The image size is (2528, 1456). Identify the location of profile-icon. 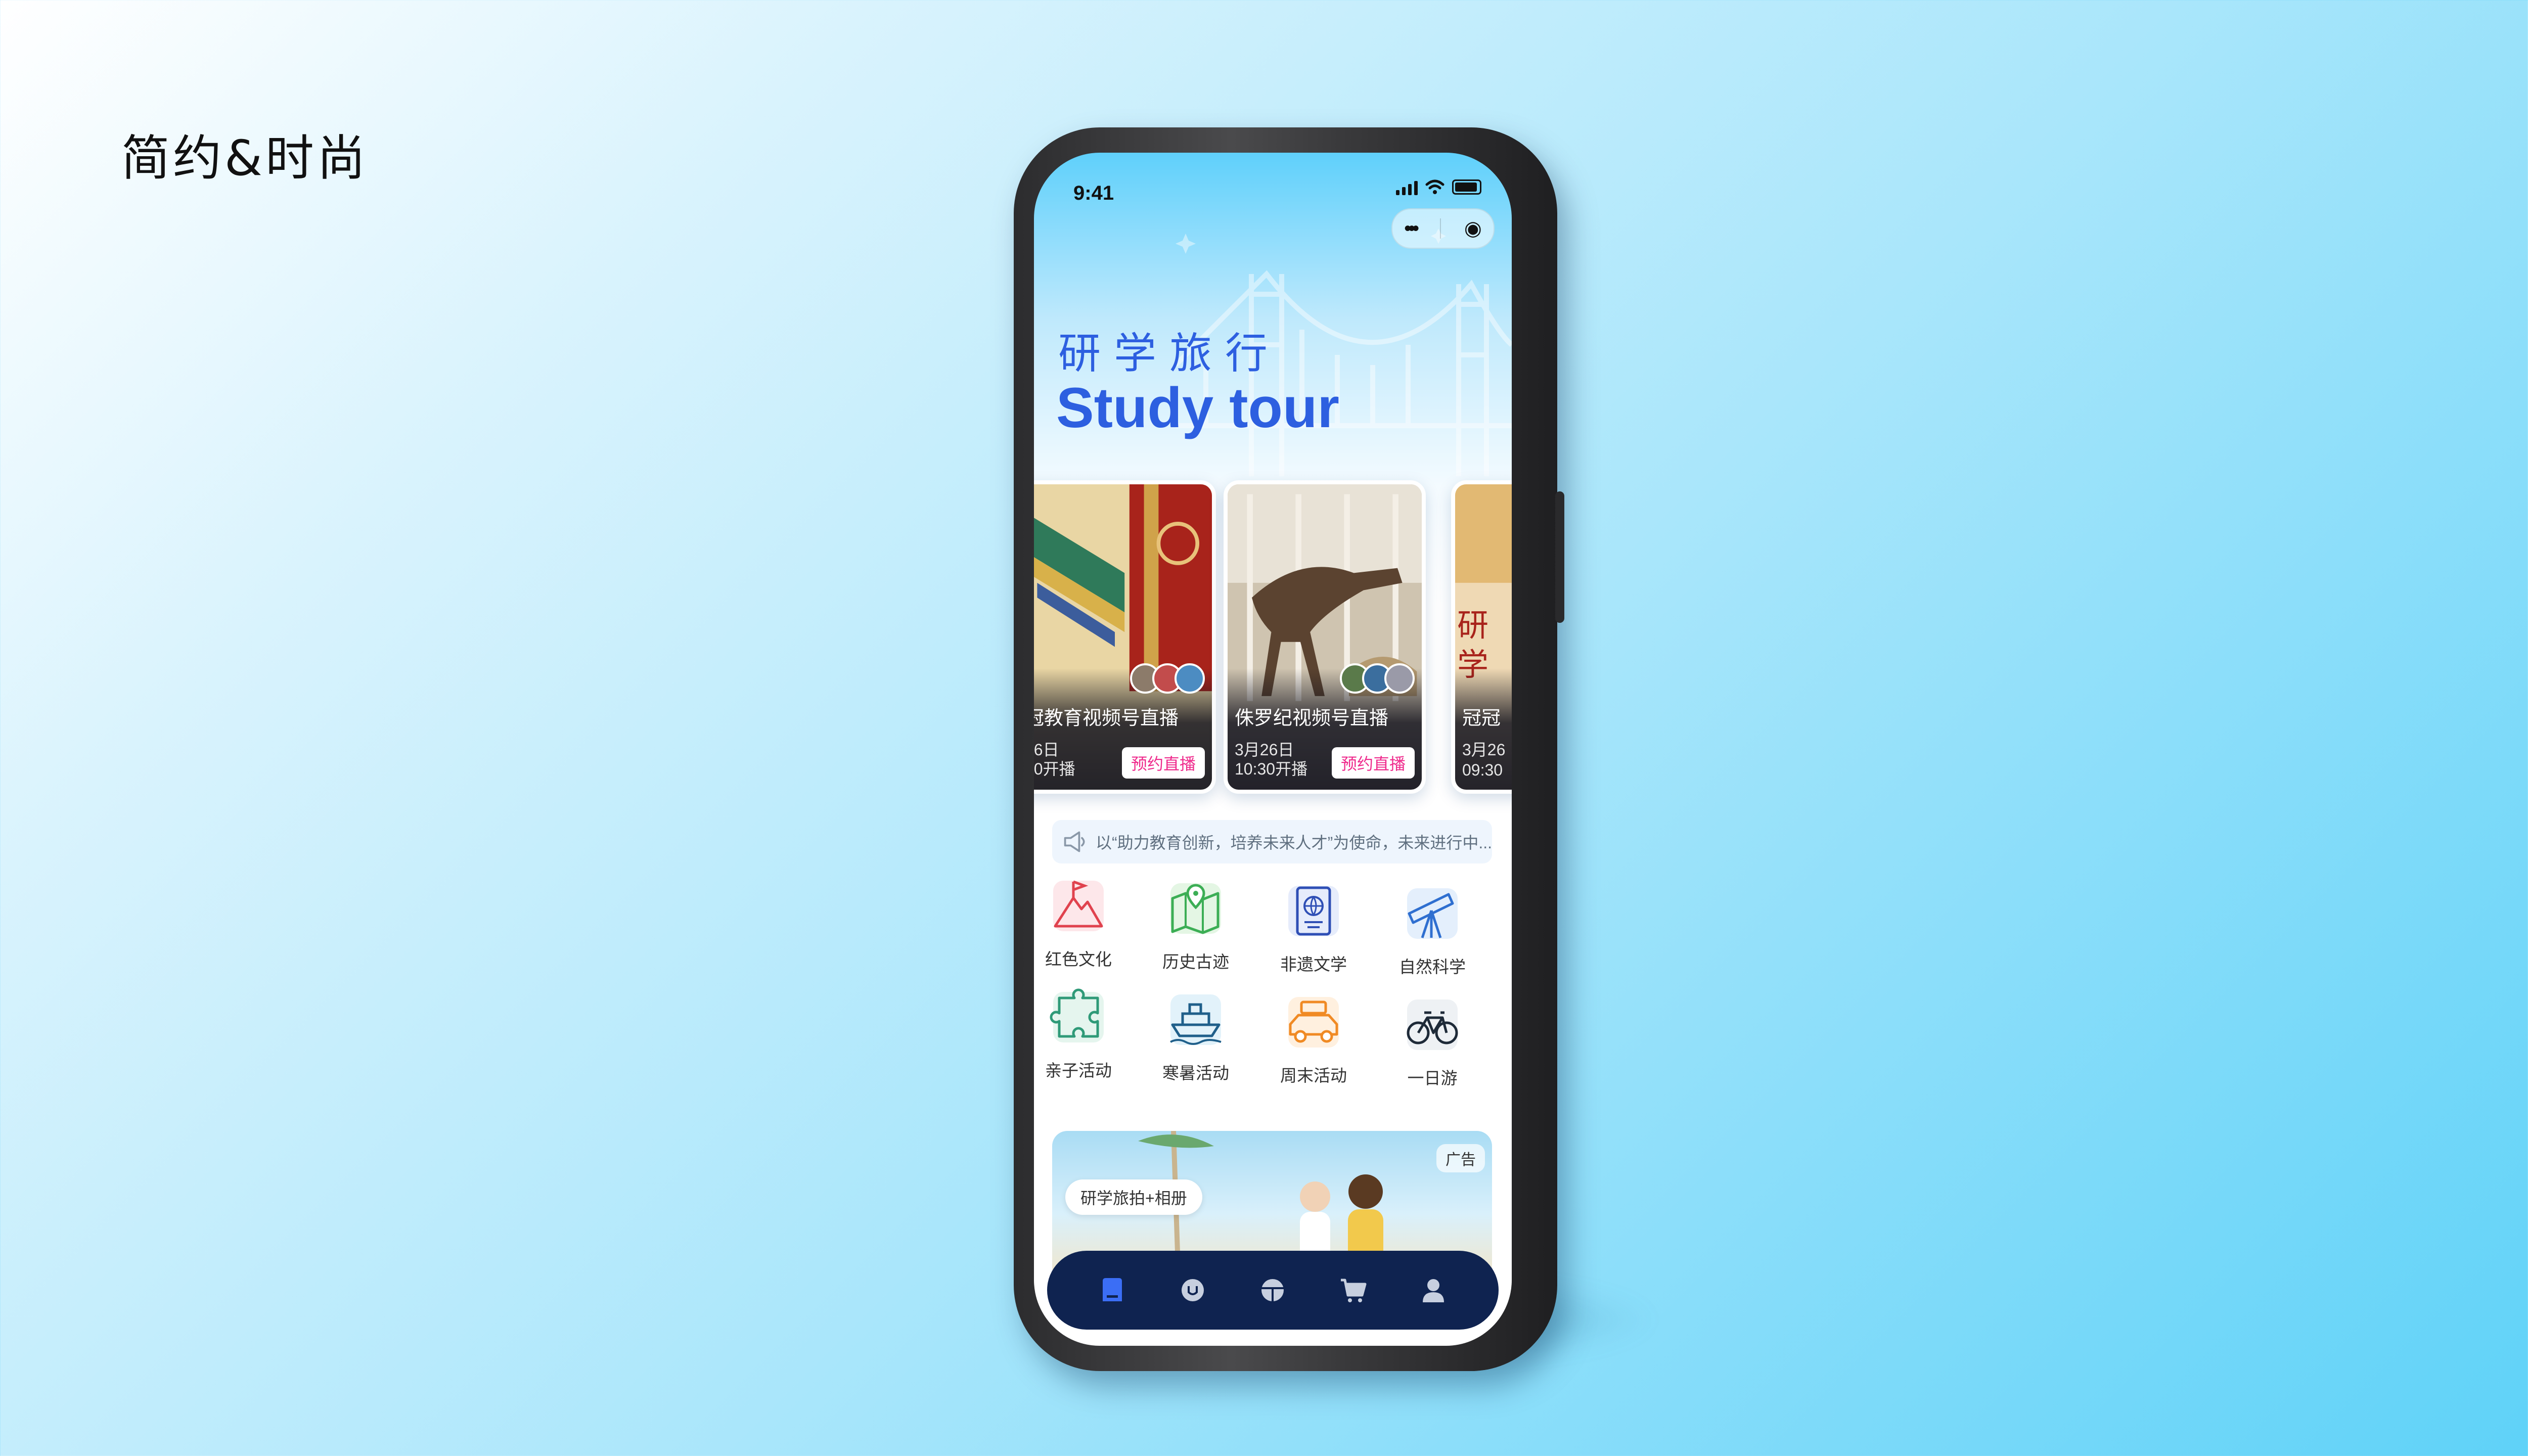
(1433, 1290).